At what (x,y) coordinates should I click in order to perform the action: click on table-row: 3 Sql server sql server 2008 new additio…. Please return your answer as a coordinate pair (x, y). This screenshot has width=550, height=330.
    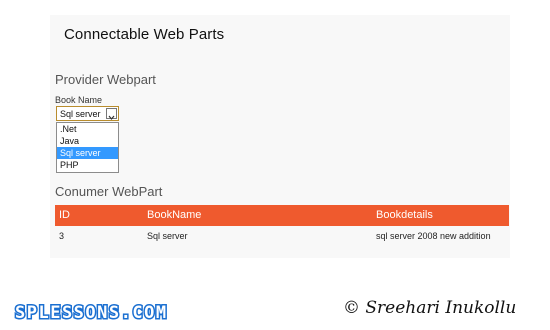
    Looking at the image, I should click on (282, 237).